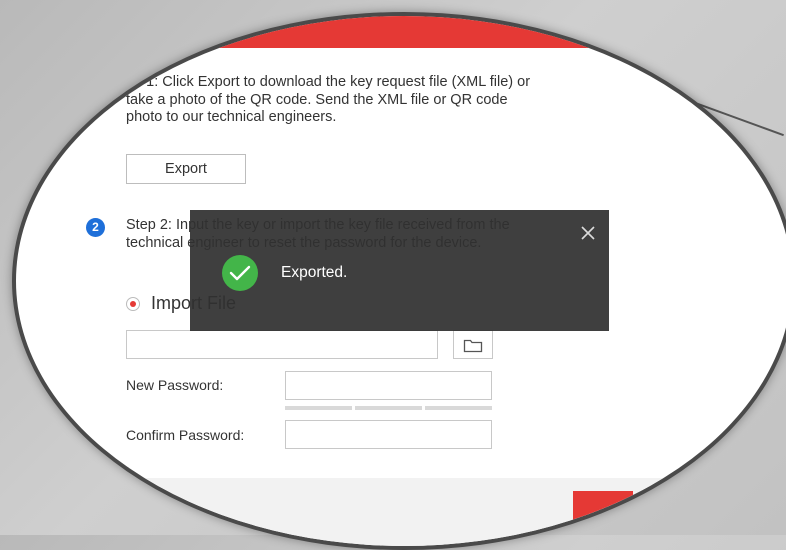 Image resolution: width=786 pixels, height=550 pixels. Describe the element at coordinates (401, 32) in the screenshot. I see `dialog-title-bar` at that location.